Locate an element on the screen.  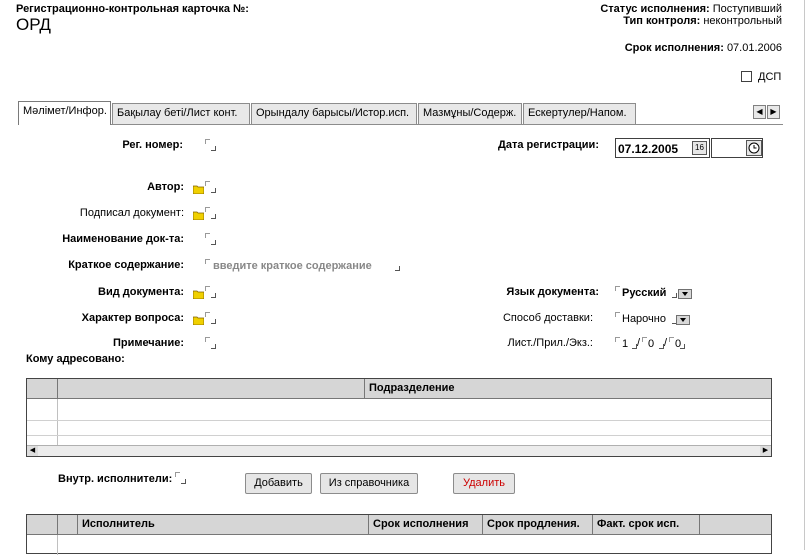
note-field is located at coordinates (210, 343).